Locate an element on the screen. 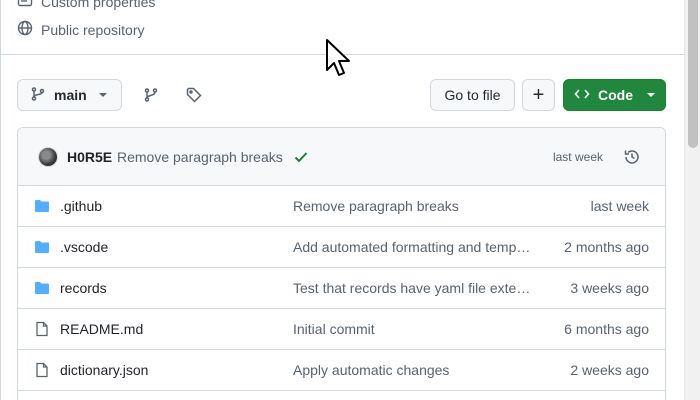  commit-author: H0R5E is located at coordinates (89, 157).